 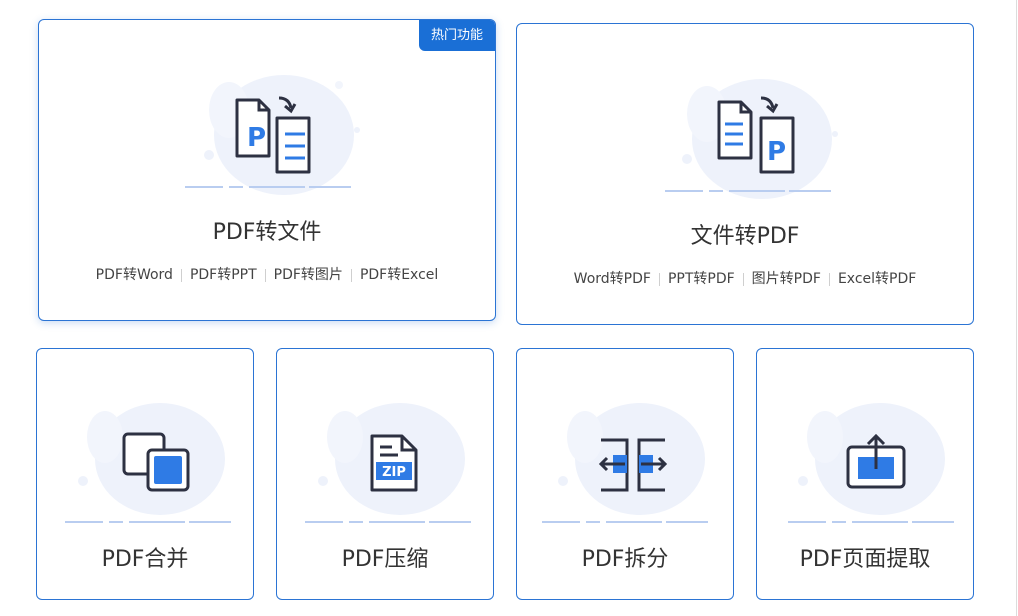 What do you see at coordinates (156, 462) in the screenshot?
I see `merge-icon` at bounding box center [156, 462].